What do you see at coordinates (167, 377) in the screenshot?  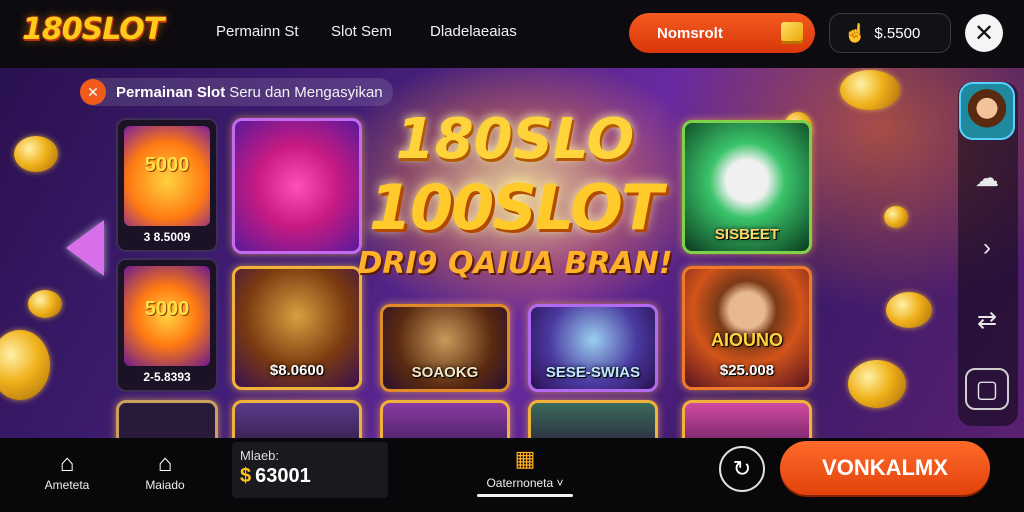 I see `card-price: 2-5.8393` at bounding box center [167, 377].